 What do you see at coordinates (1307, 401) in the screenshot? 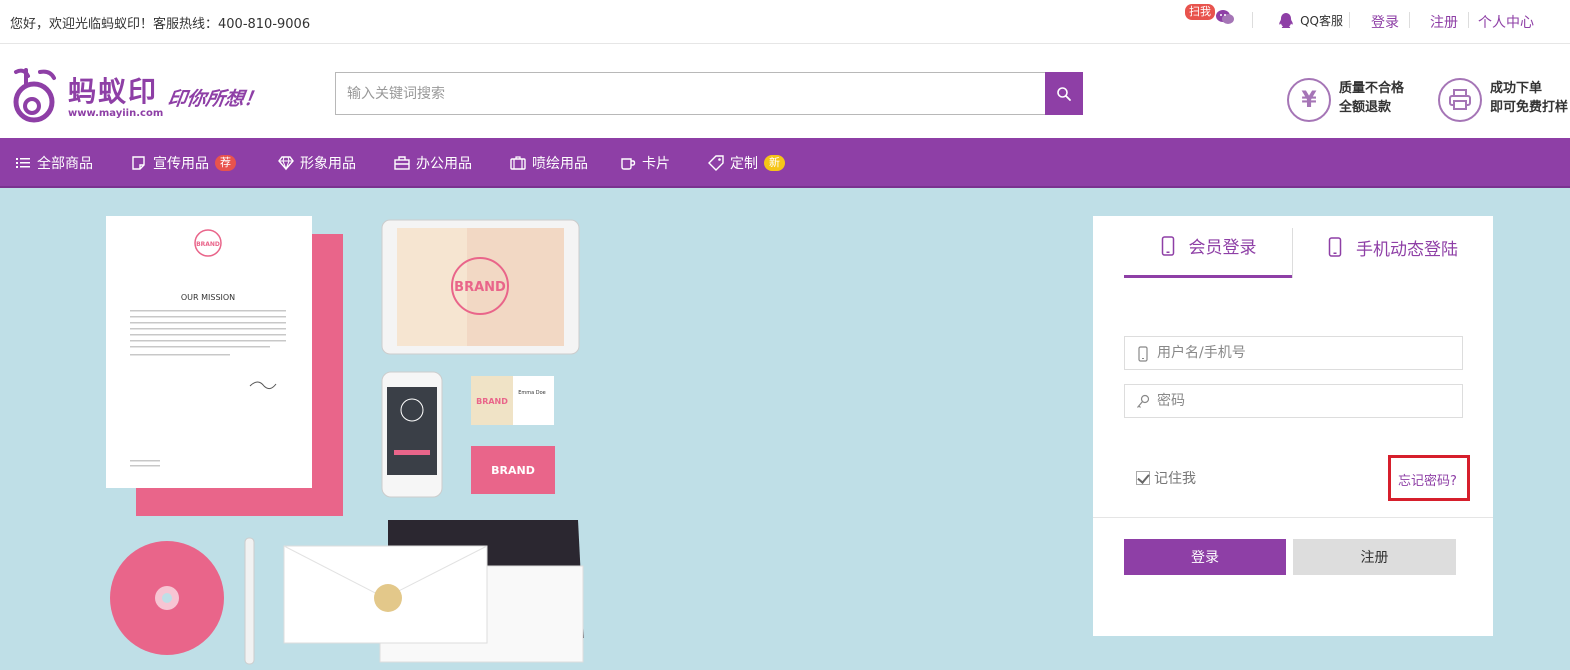
I see `password-input` at bounding box center [1307, 401].